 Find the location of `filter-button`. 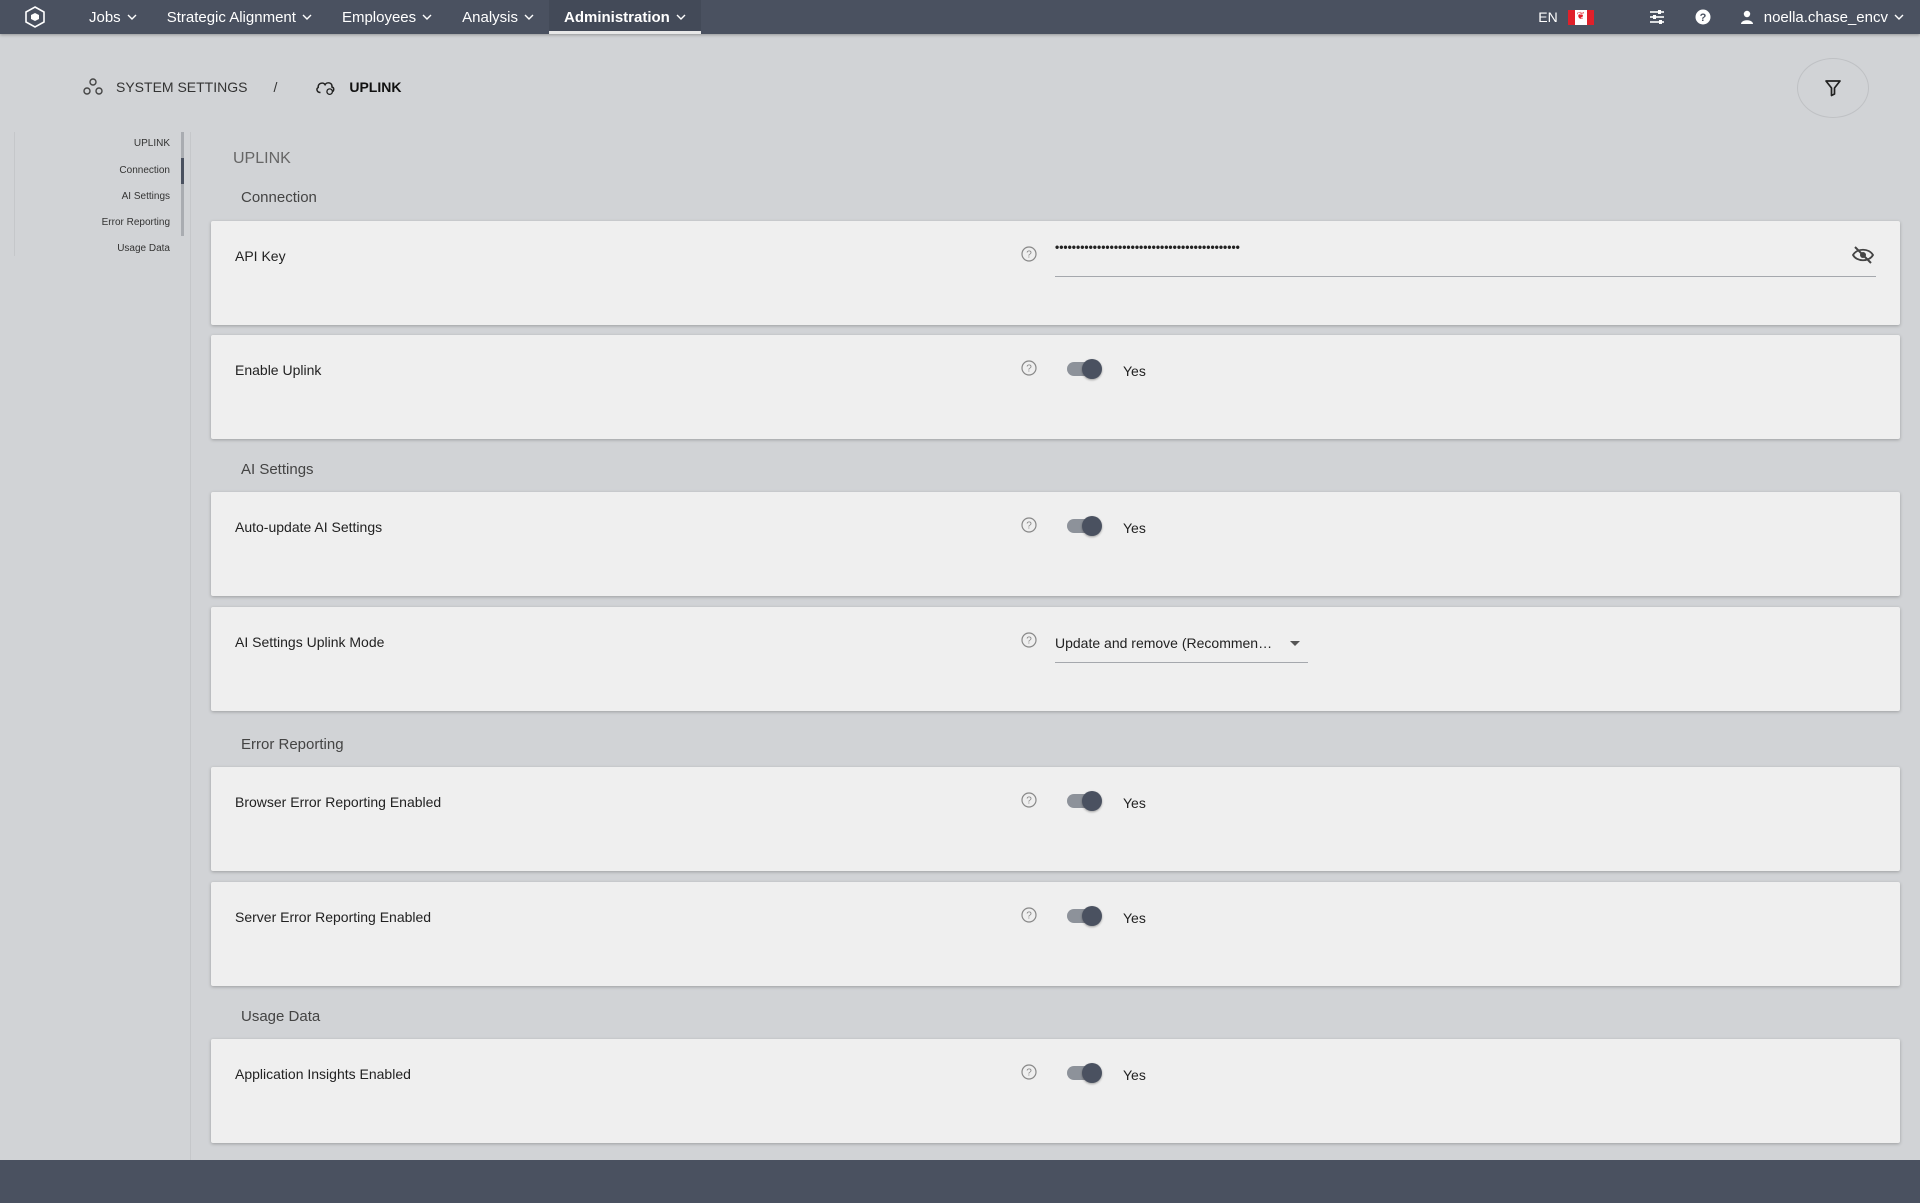

filter-button is located at coordinates (1833, 88).